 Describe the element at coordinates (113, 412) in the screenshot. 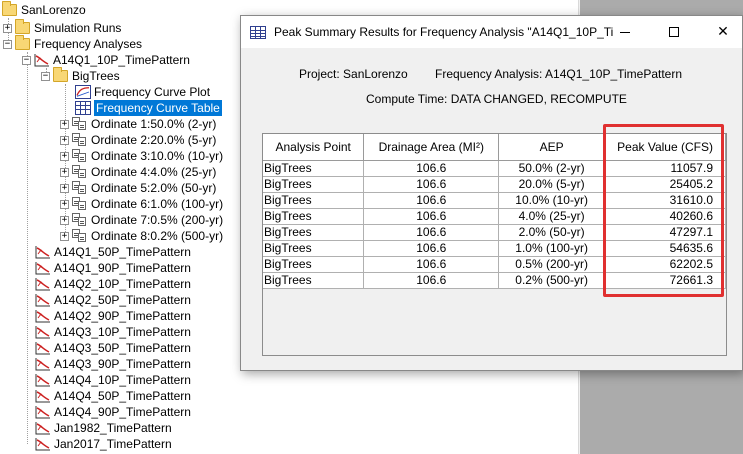

I see `tree-item-analysis: A14Q4_90P_TimePattern` at that location.